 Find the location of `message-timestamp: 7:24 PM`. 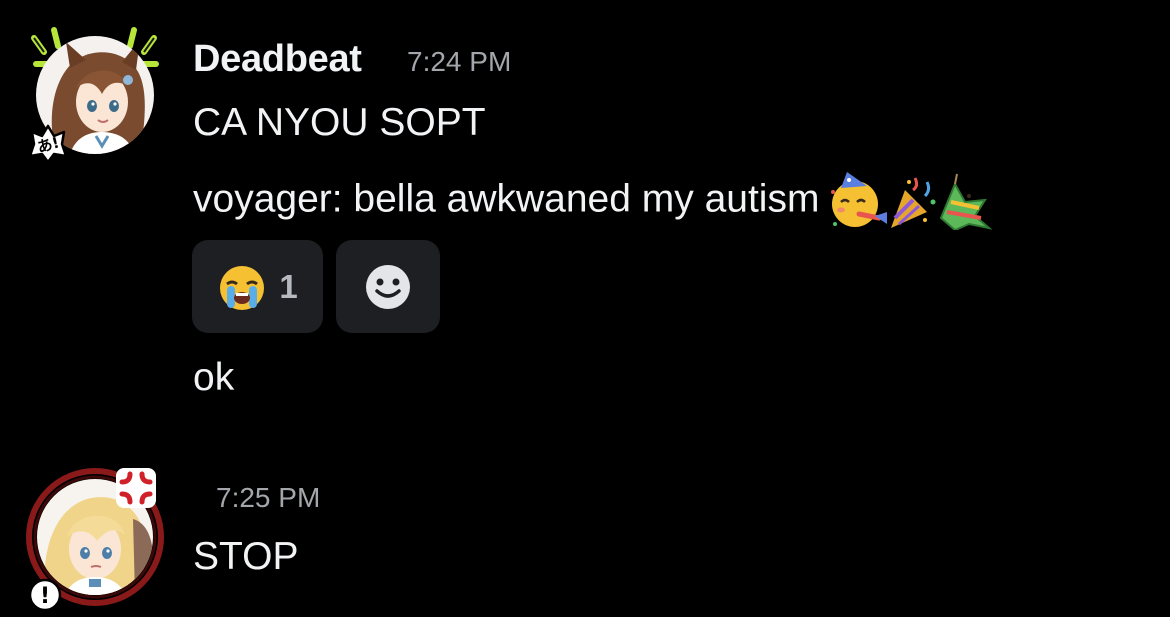

message-timestamp: 7:24 PM is located at coordinates (459, 61).